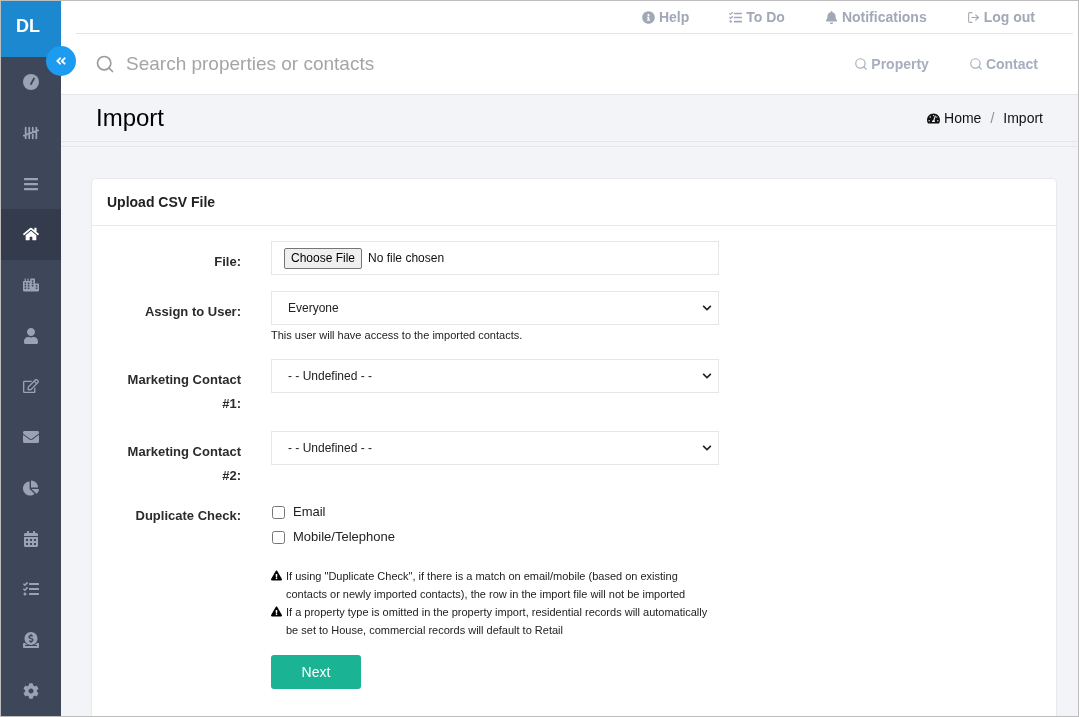 Image resolution: width=1079 pixels, height=717 pixels. I want to click on file-field: Choose File No file chosen, so click(495, 258).